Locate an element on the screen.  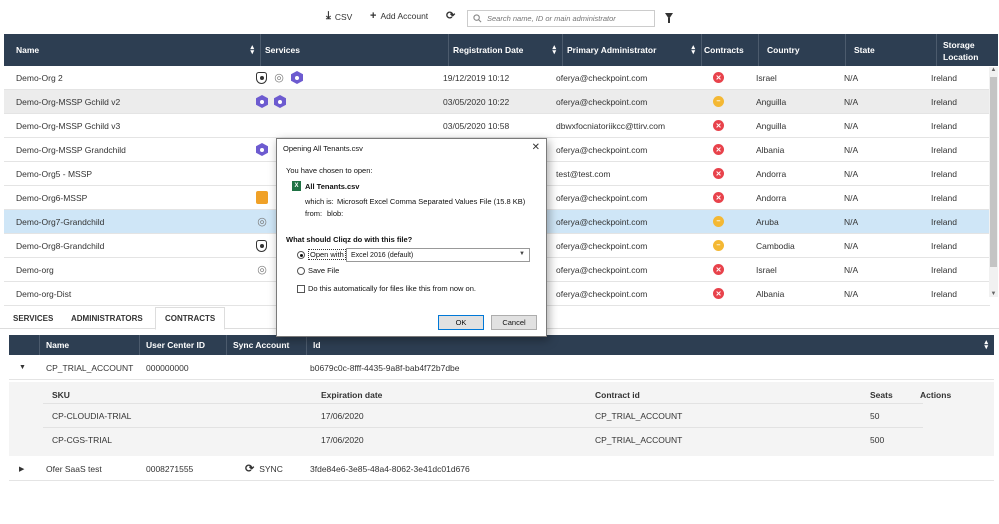
contract-id-cell: CP_TRIAL_ACCOUNT is located at coordinates (639, 440).